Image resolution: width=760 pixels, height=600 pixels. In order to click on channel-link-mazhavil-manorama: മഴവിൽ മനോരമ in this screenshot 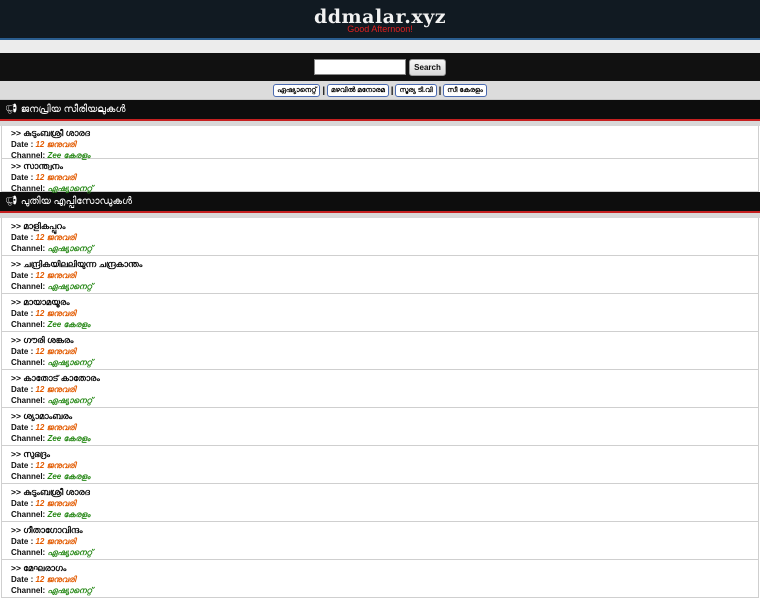, I will do `click(358, 90)`.